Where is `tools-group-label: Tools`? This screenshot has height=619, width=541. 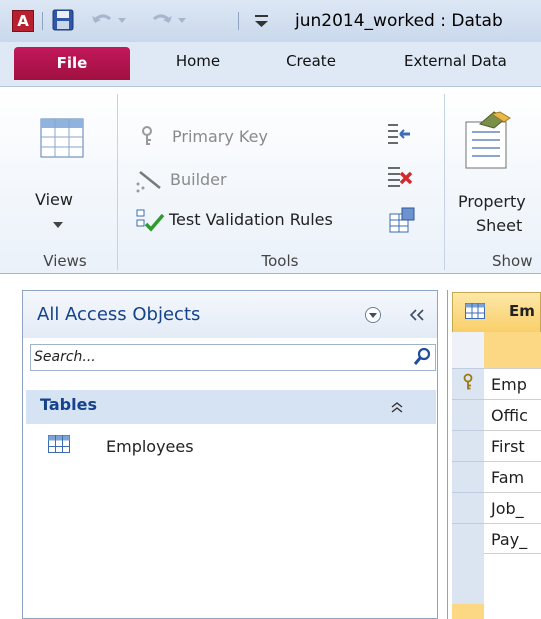
tools-group-label: Tools is located at coordinates (280, 261).